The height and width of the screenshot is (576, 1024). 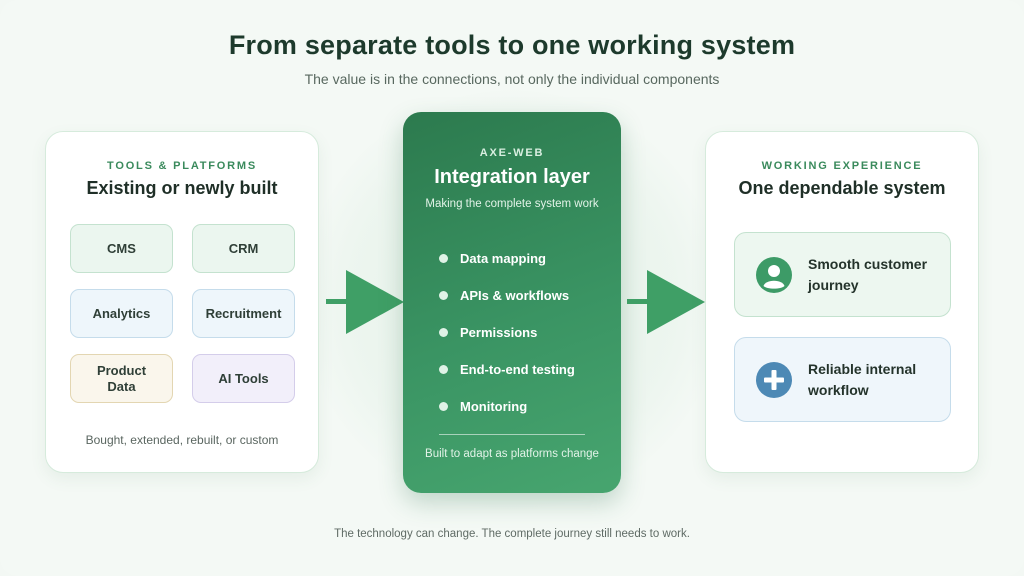 What do you see at coordinates (243, 313) in the screenshot?
I see `tool-recruitment: Recruitment` at bounding box center [243, 313].